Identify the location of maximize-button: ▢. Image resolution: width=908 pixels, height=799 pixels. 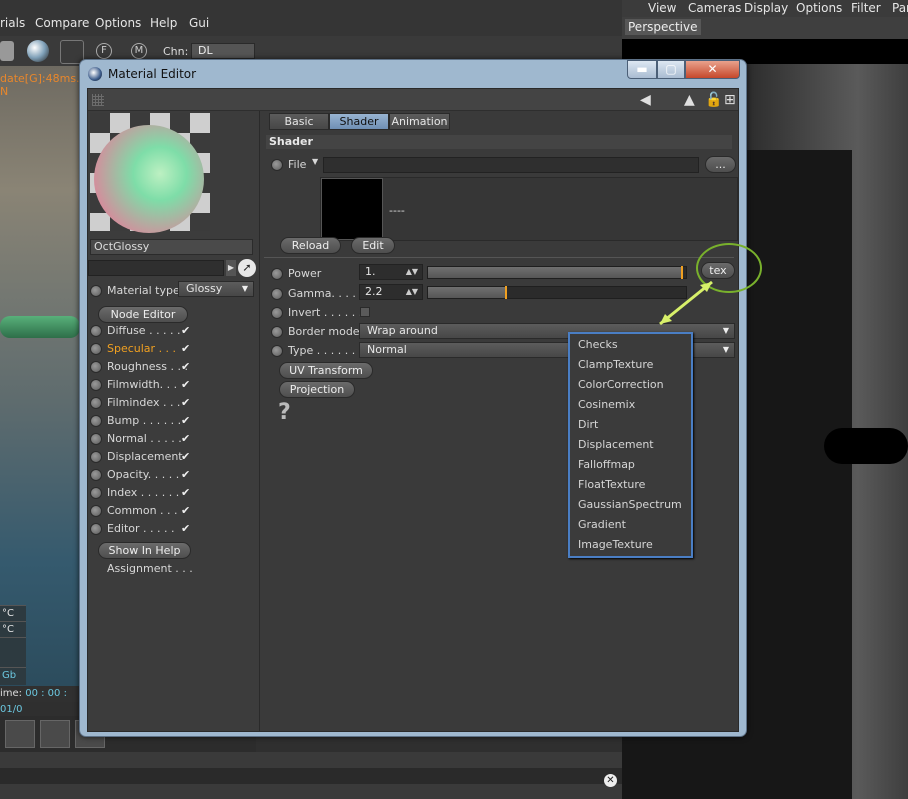
(671, 69).